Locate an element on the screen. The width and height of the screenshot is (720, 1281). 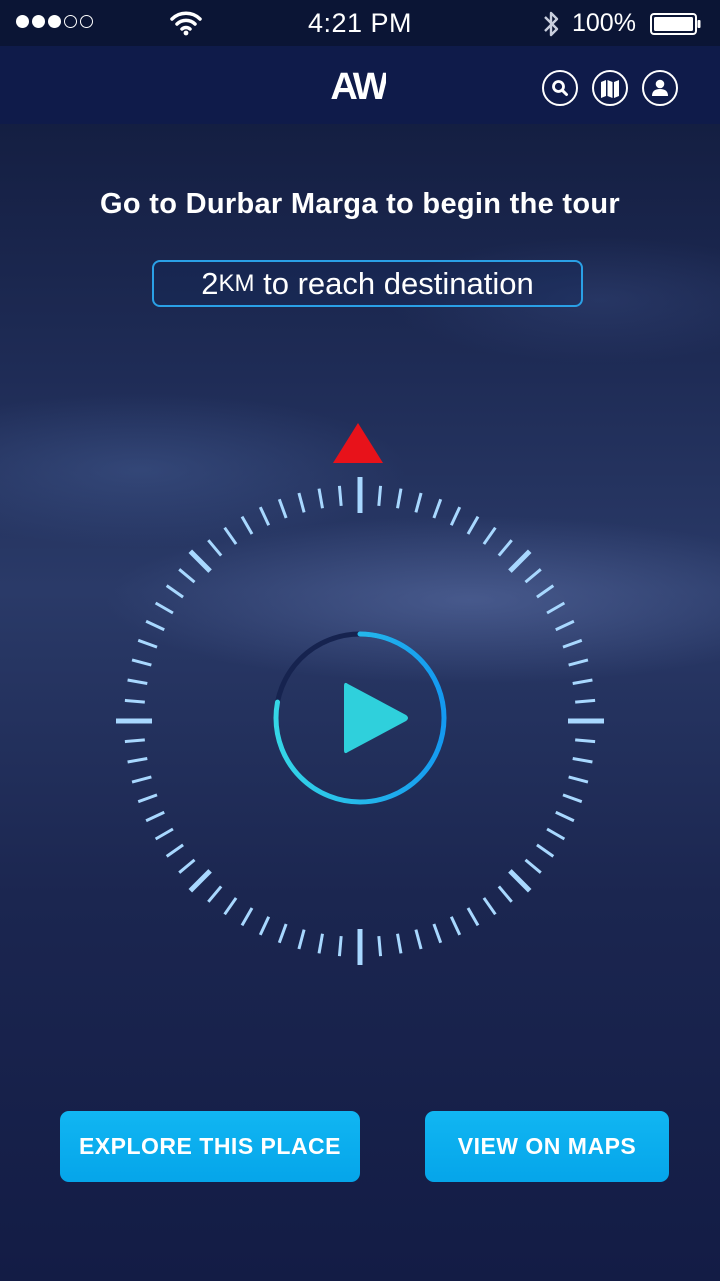
north-marker-icon is located at coordinates (358, 443).